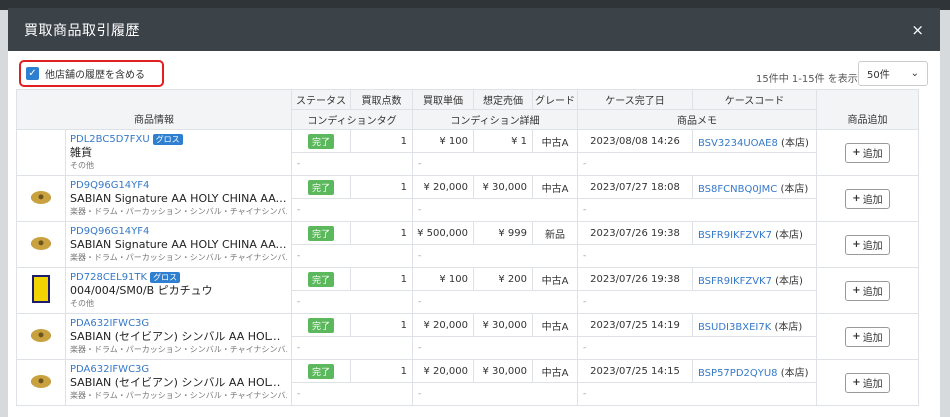  I want to click on case-code-link: BSP57PD2QYU8, so click(738, 373).